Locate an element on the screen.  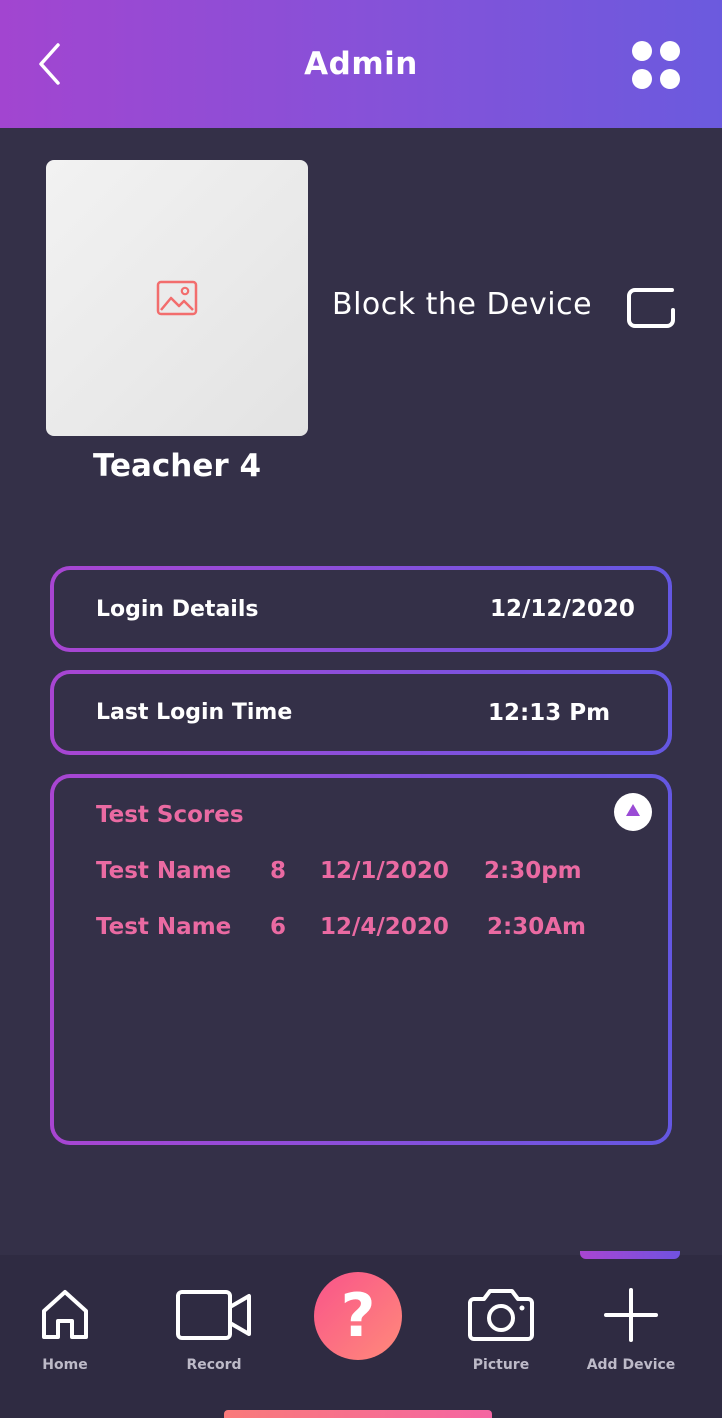
active-tab-indicator is located at coordinates (630, 1255).